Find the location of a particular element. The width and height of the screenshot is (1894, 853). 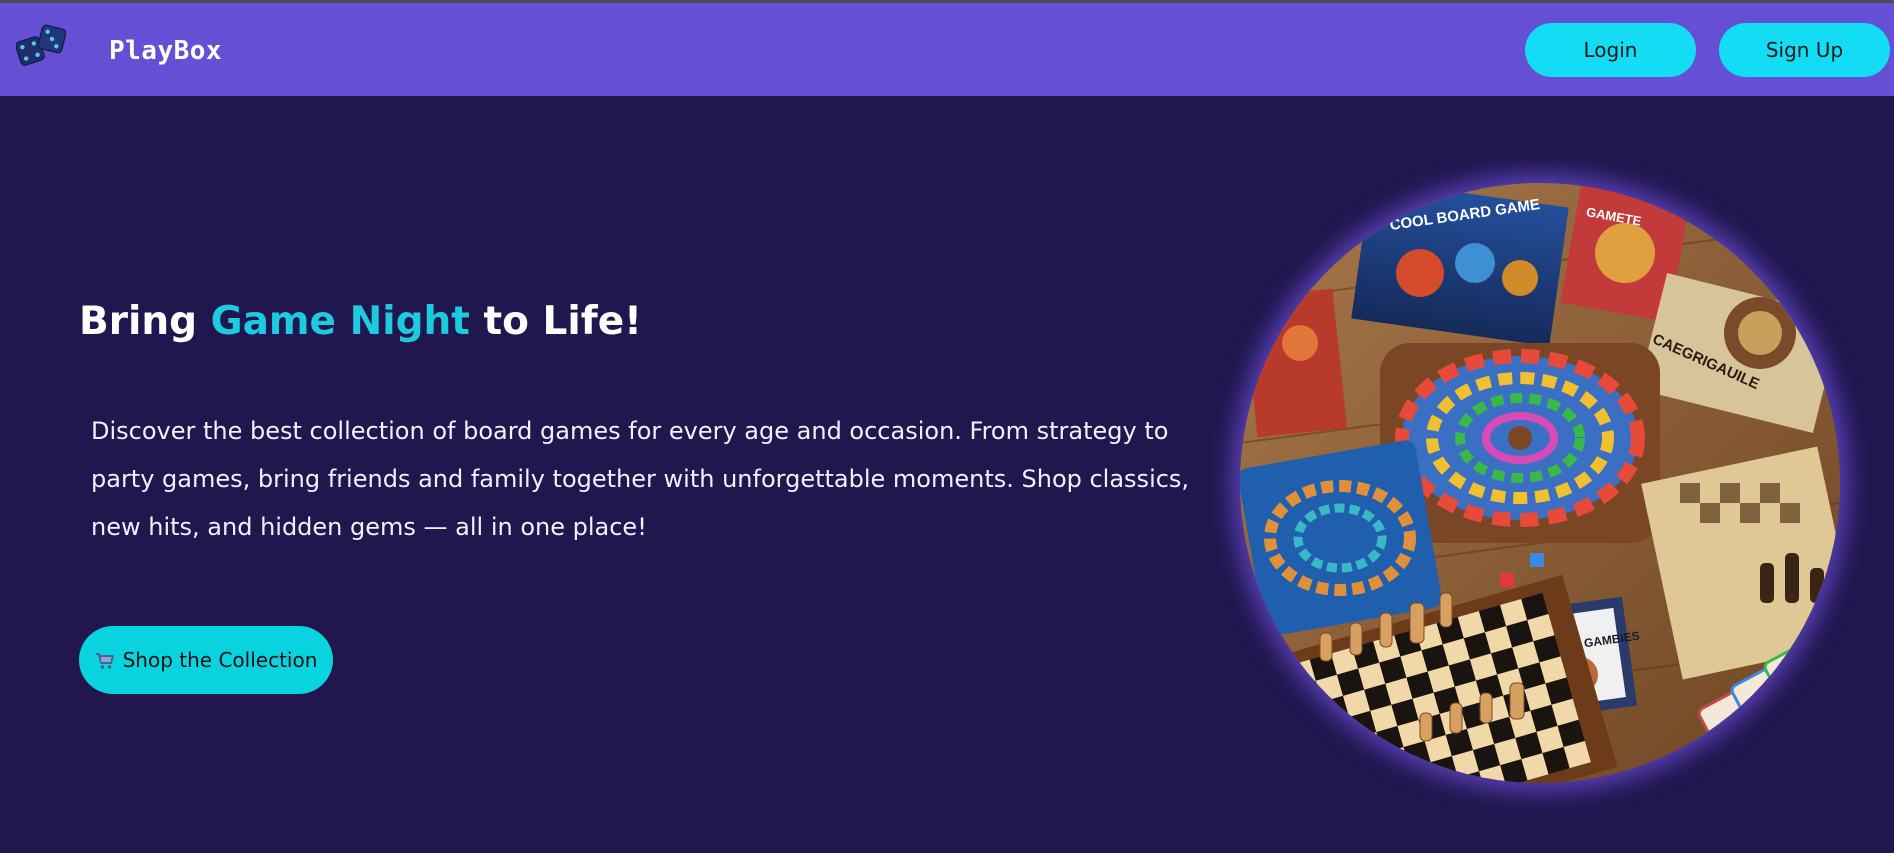

hero-title-accent: Game Night is located at coordinates (340, 321).